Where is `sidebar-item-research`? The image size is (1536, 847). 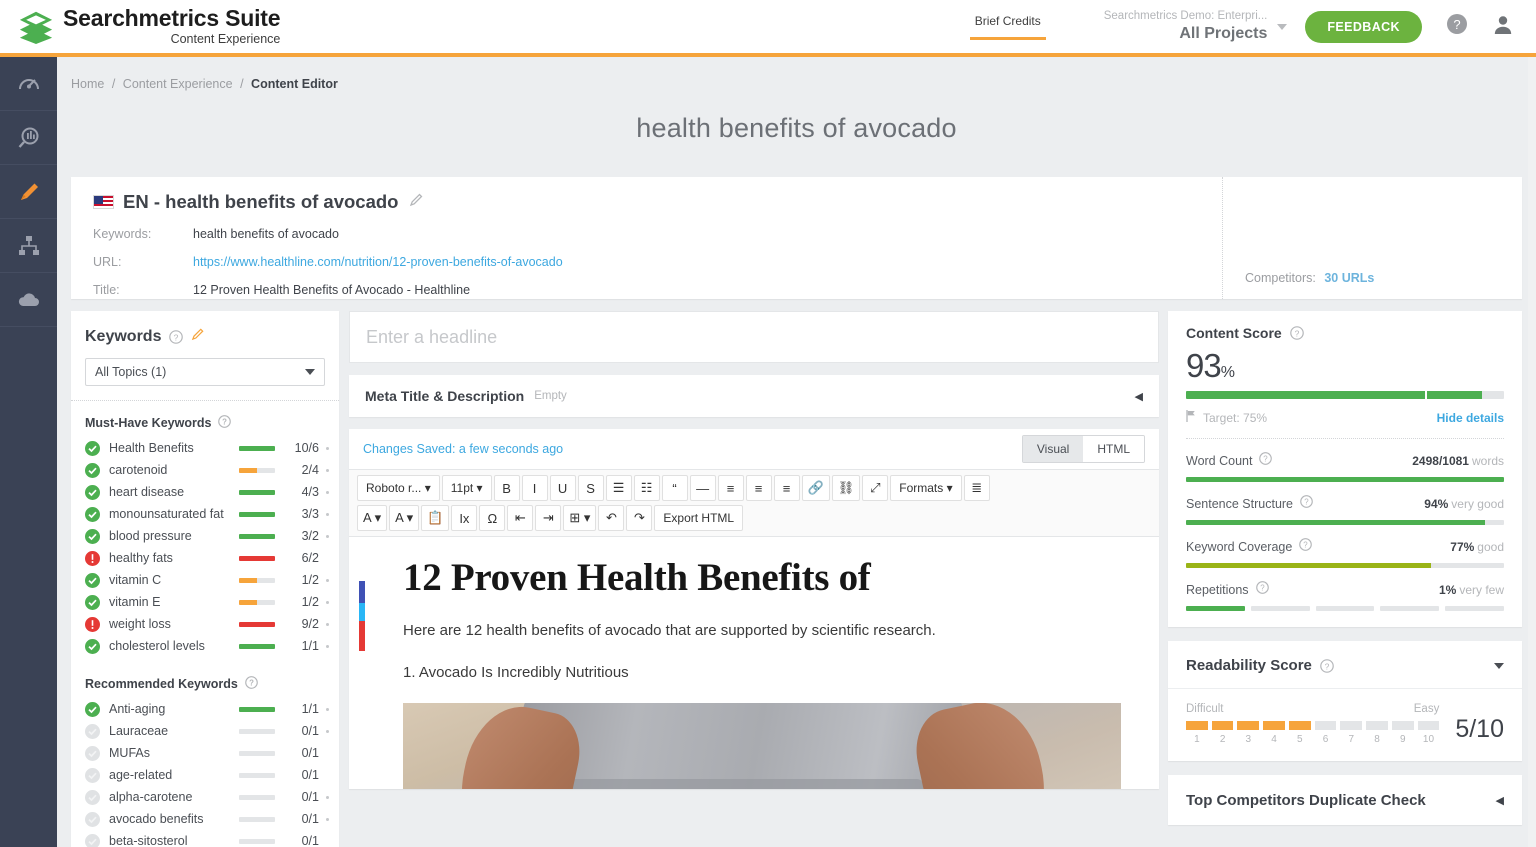 sidebar-item-research is located at coordinates (28, 138).